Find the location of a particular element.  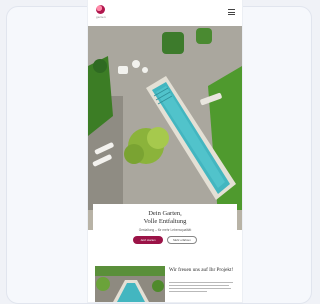

intro-section: Wir freuen uns auf Ihr Projekt! is located at coordinates (165, 280).